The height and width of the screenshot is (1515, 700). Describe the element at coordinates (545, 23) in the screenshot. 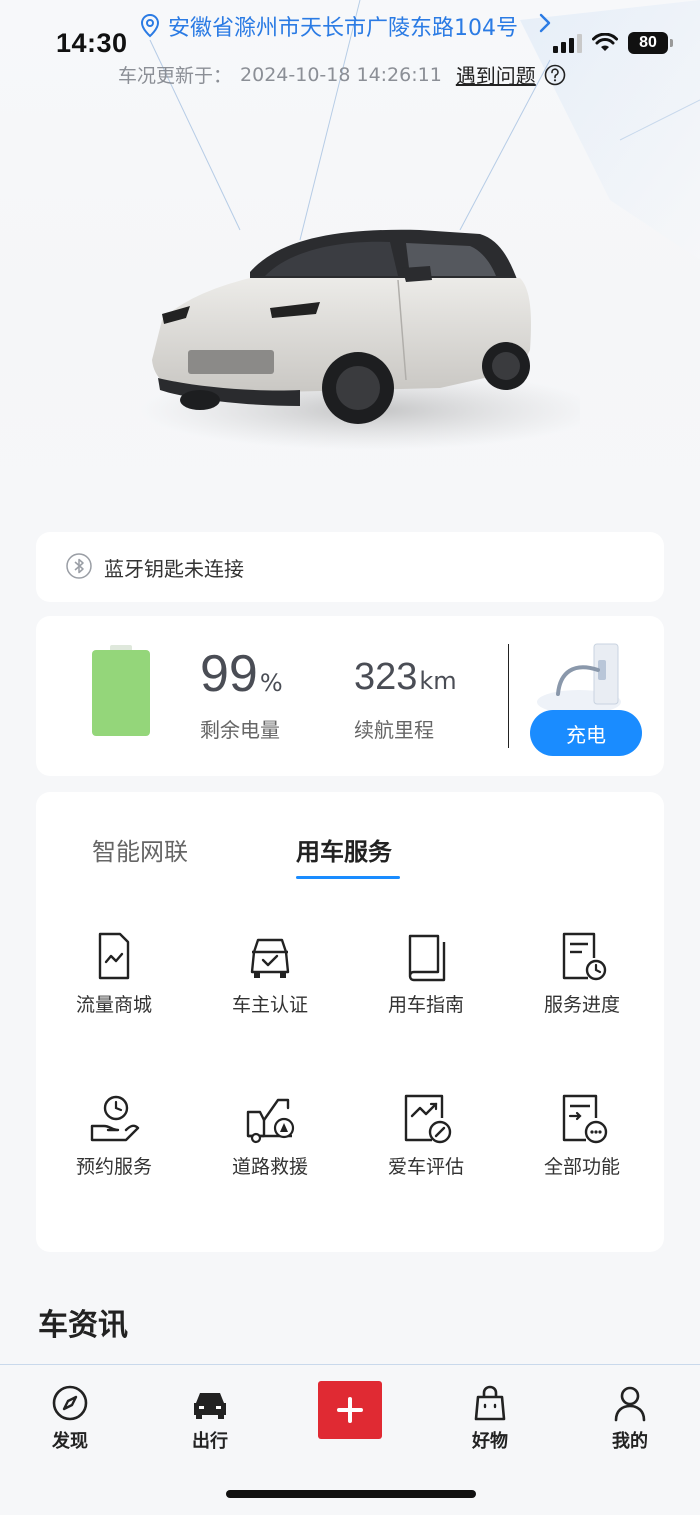

I see `chevron-right-icon` at that location.